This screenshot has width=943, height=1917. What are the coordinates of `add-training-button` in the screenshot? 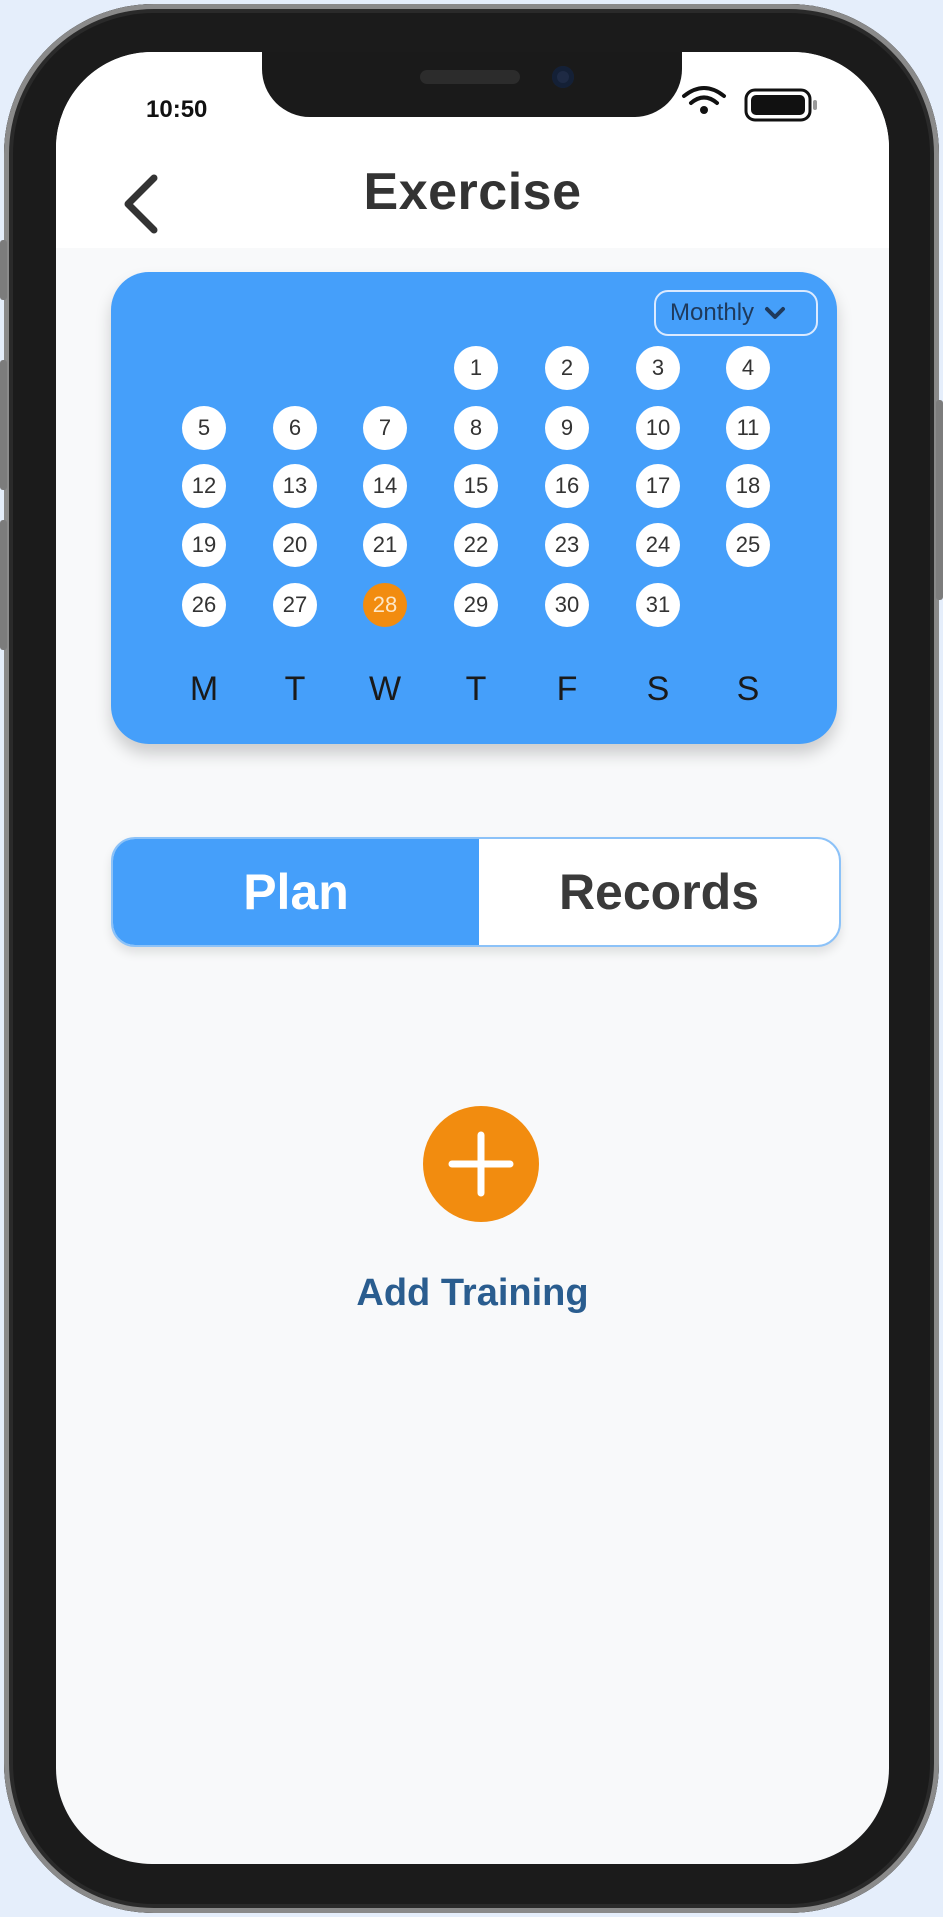 It's located at (481, 1164).